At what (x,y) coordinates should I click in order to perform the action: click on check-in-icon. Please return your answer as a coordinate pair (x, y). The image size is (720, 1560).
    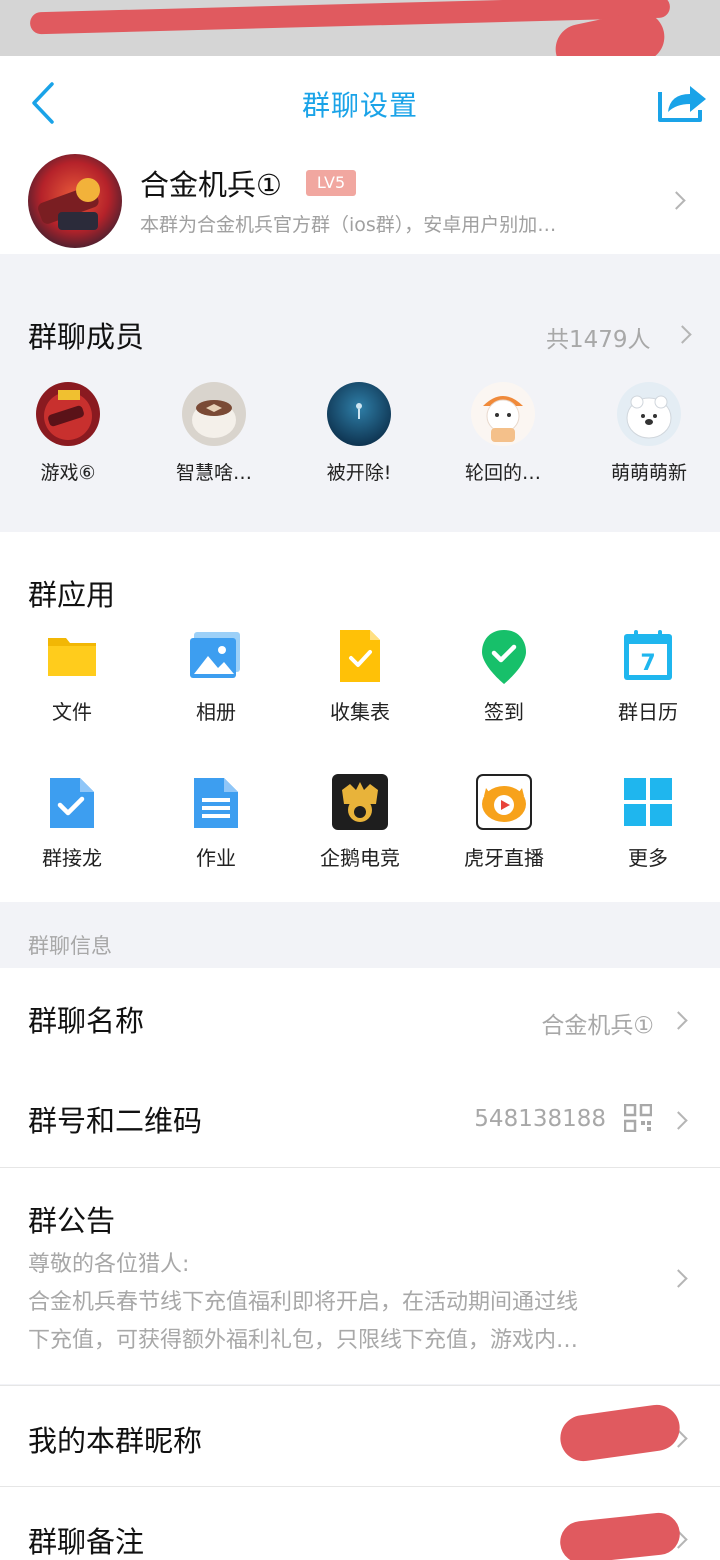
    Looking at the image, I should click on (504, 656).